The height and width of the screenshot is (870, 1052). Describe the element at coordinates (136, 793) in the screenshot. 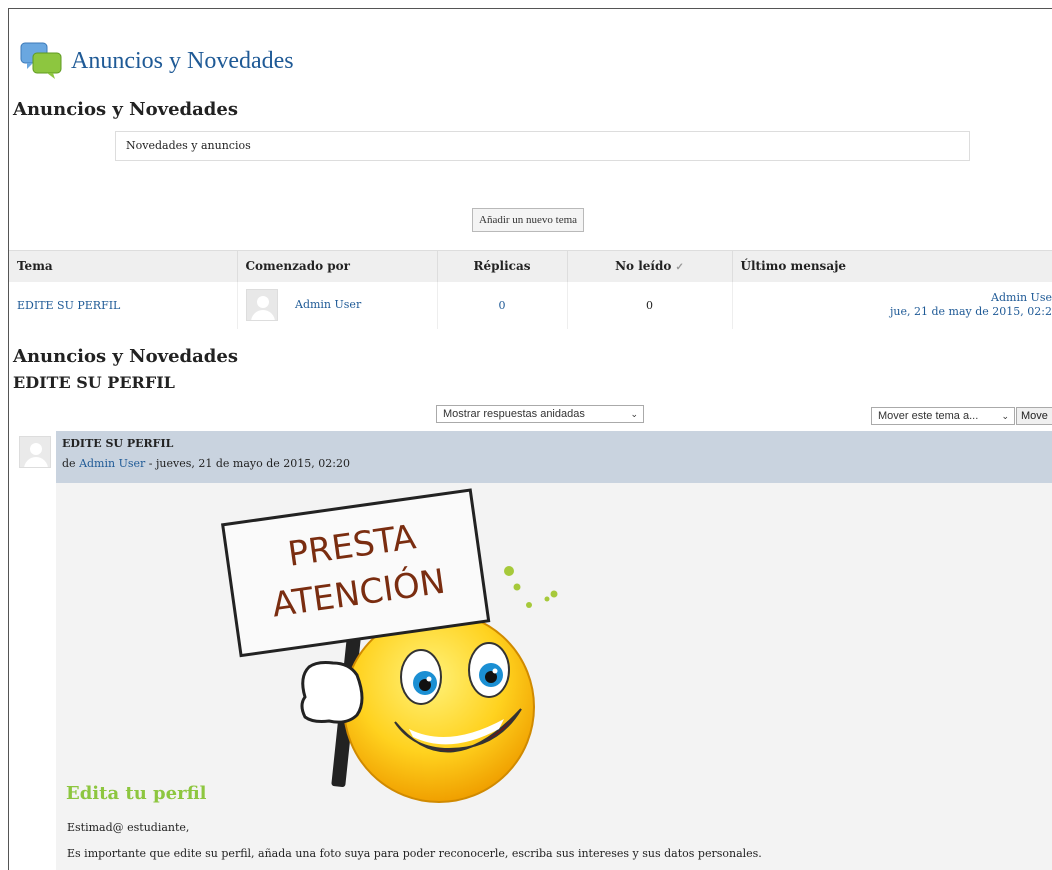

I see `post-content-heading: Edita tu perfil` at that location.